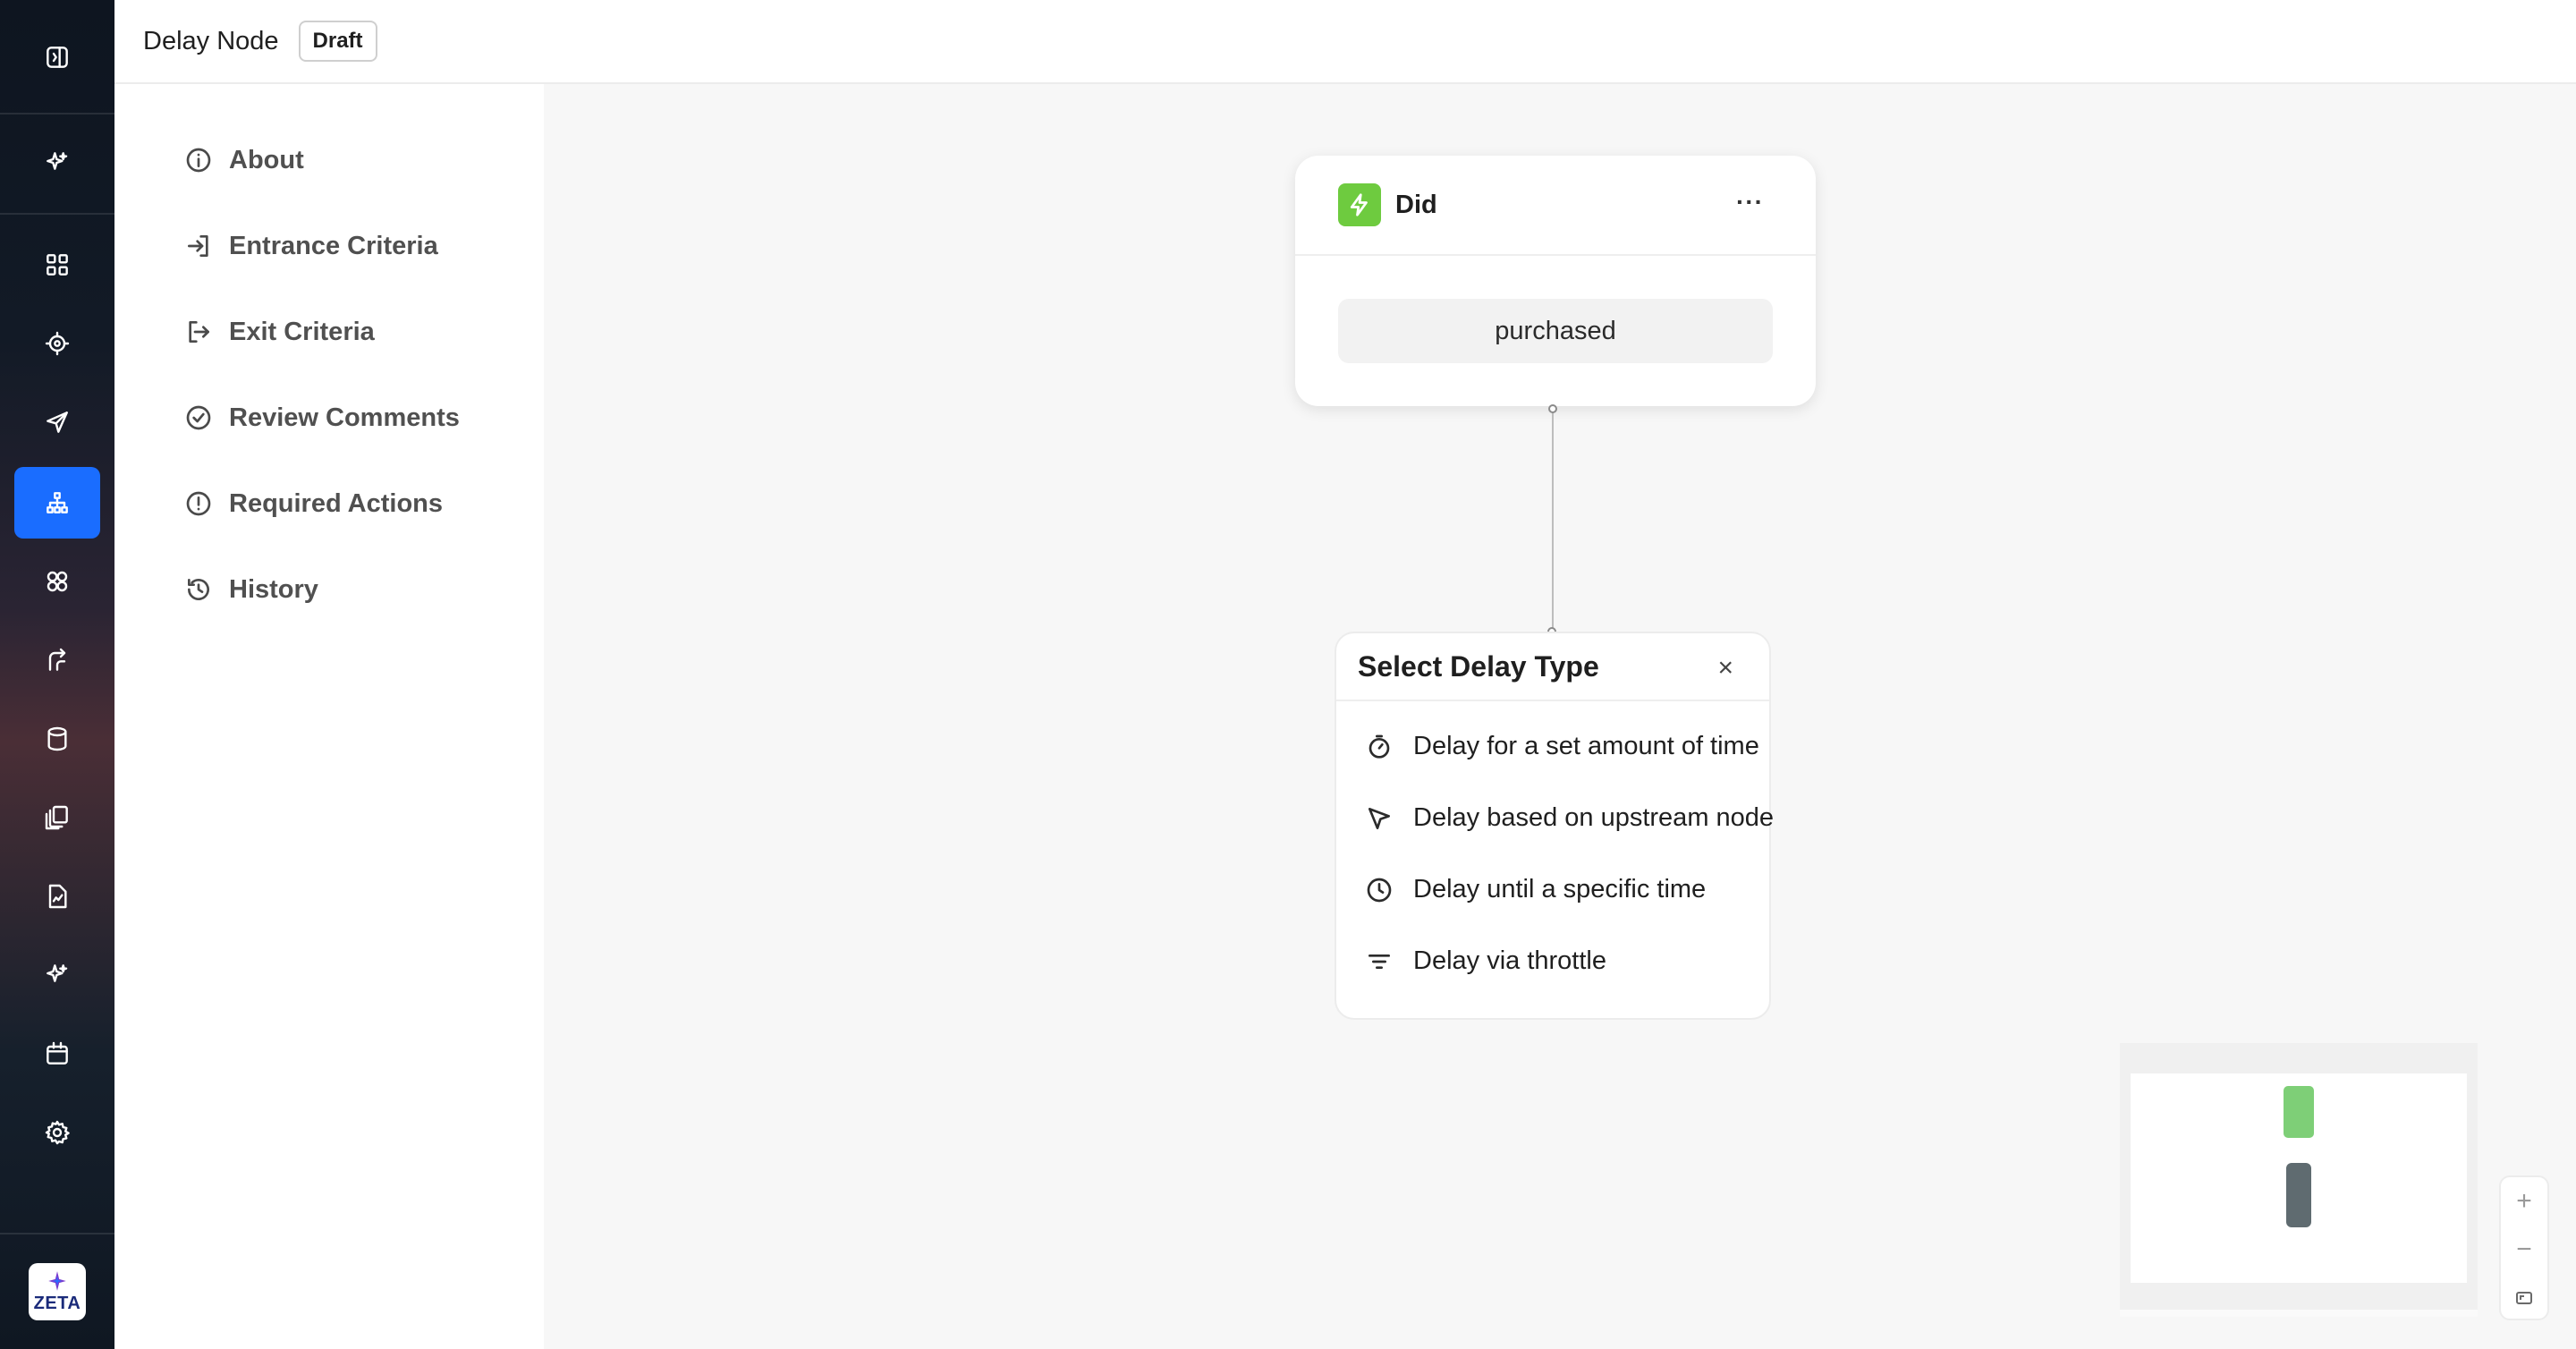 The image size is (2576, 1349). Describe the element at coordinates (57, 1291) in the screenshot. I see `zeta-logo: ZETA` at that location.